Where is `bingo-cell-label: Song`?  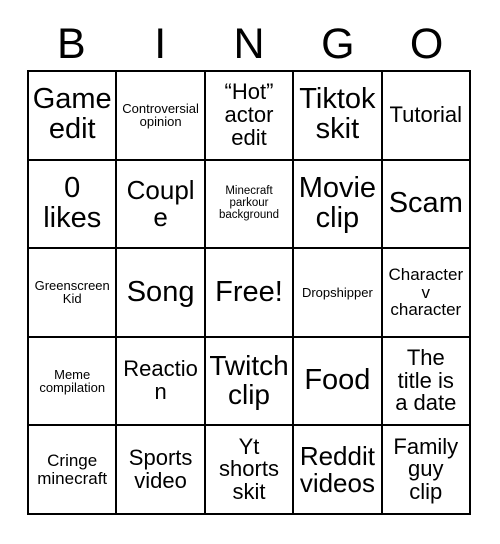 bingo-cell-label: Song is located at coordinates (160, 291).